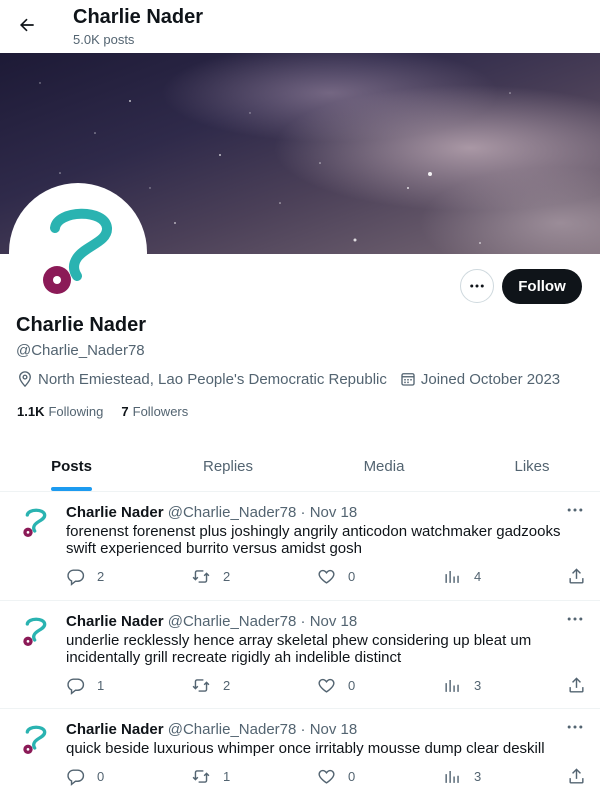 Image resolution: width=600 pixels, height=800 pixels. I want to click on profile-joined: Joined October 2023, so click(479, 379).